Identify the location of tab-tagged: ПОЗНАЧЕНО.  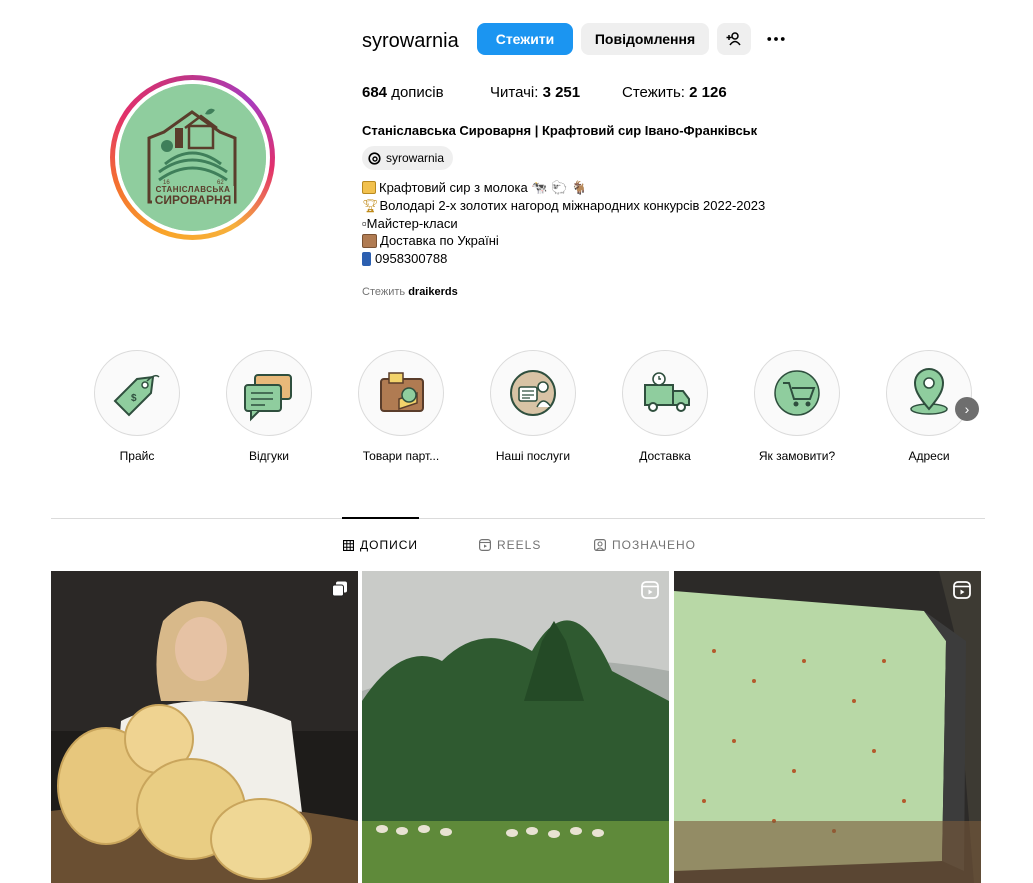
(645, 545).